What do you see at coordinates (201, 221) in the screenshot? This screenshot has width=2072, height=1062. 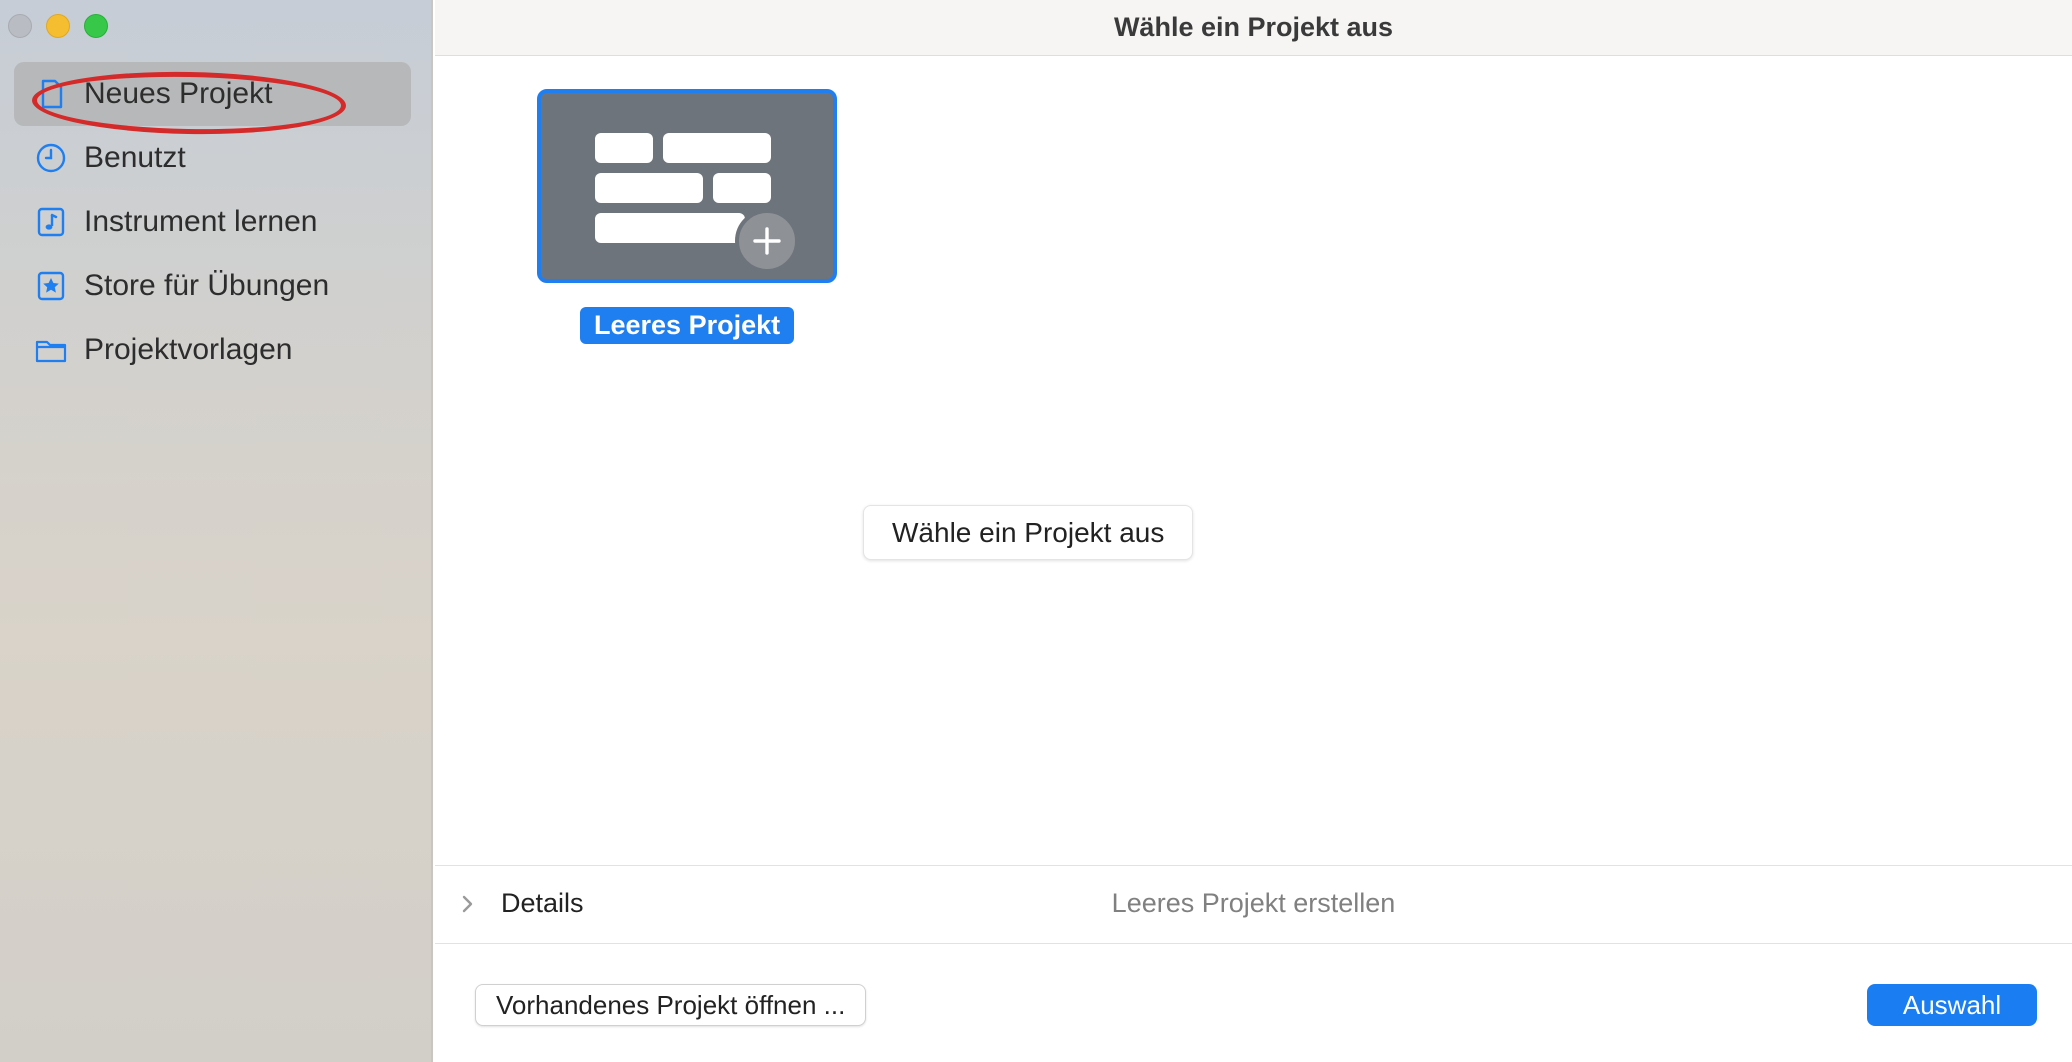 I see `sidebar-item-label: Instrument lernen` at bounding box center [201, 221].